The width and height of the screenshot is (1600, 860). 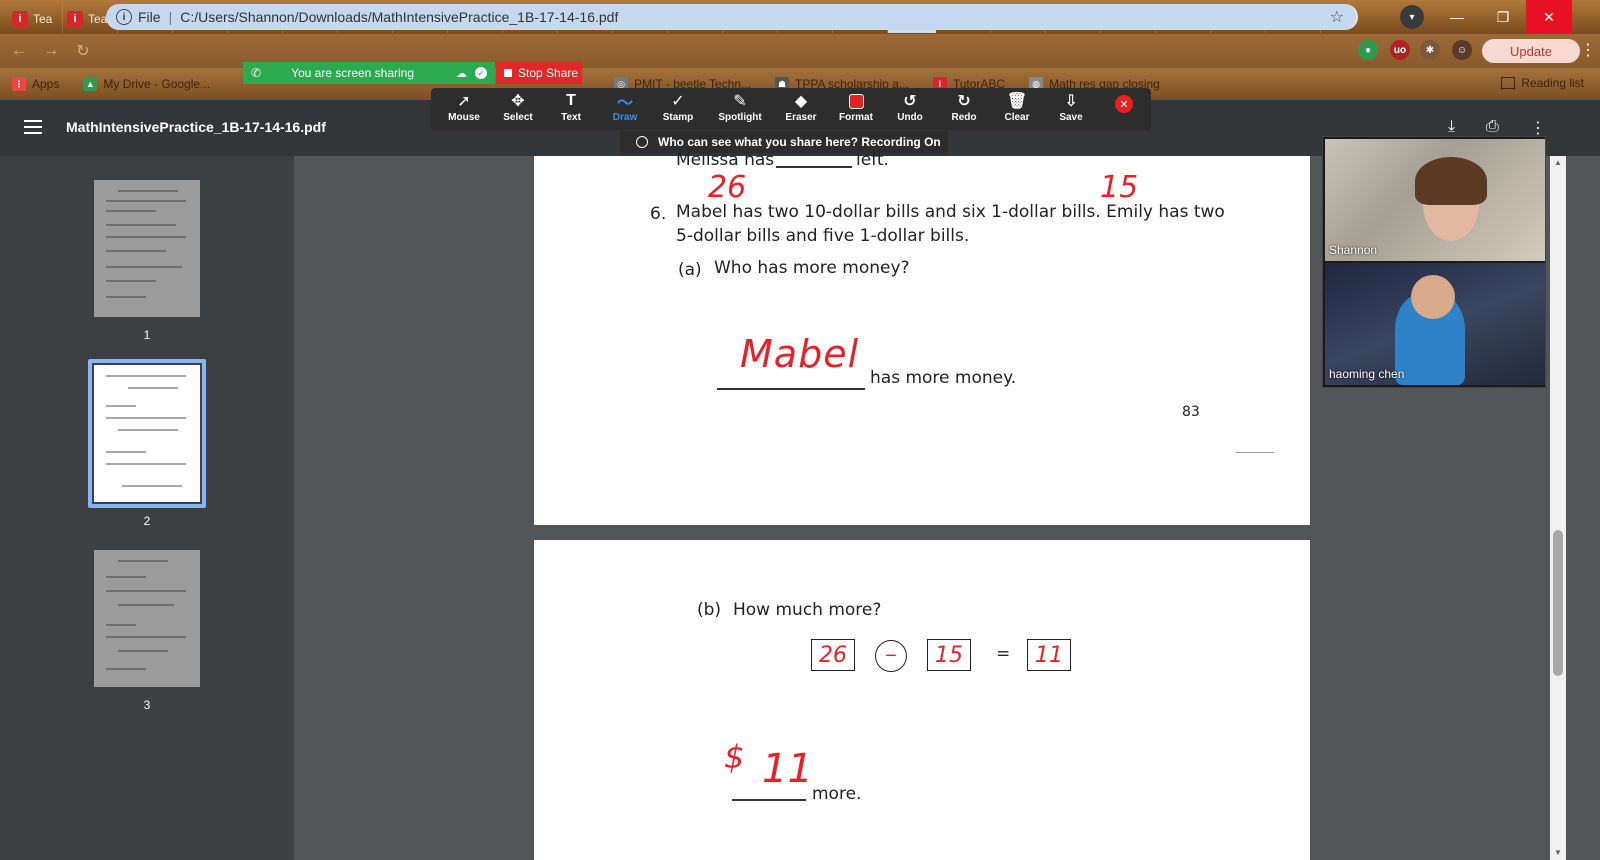 I want to click on close-window-icon: ✕, so click(x=1549, y=17).